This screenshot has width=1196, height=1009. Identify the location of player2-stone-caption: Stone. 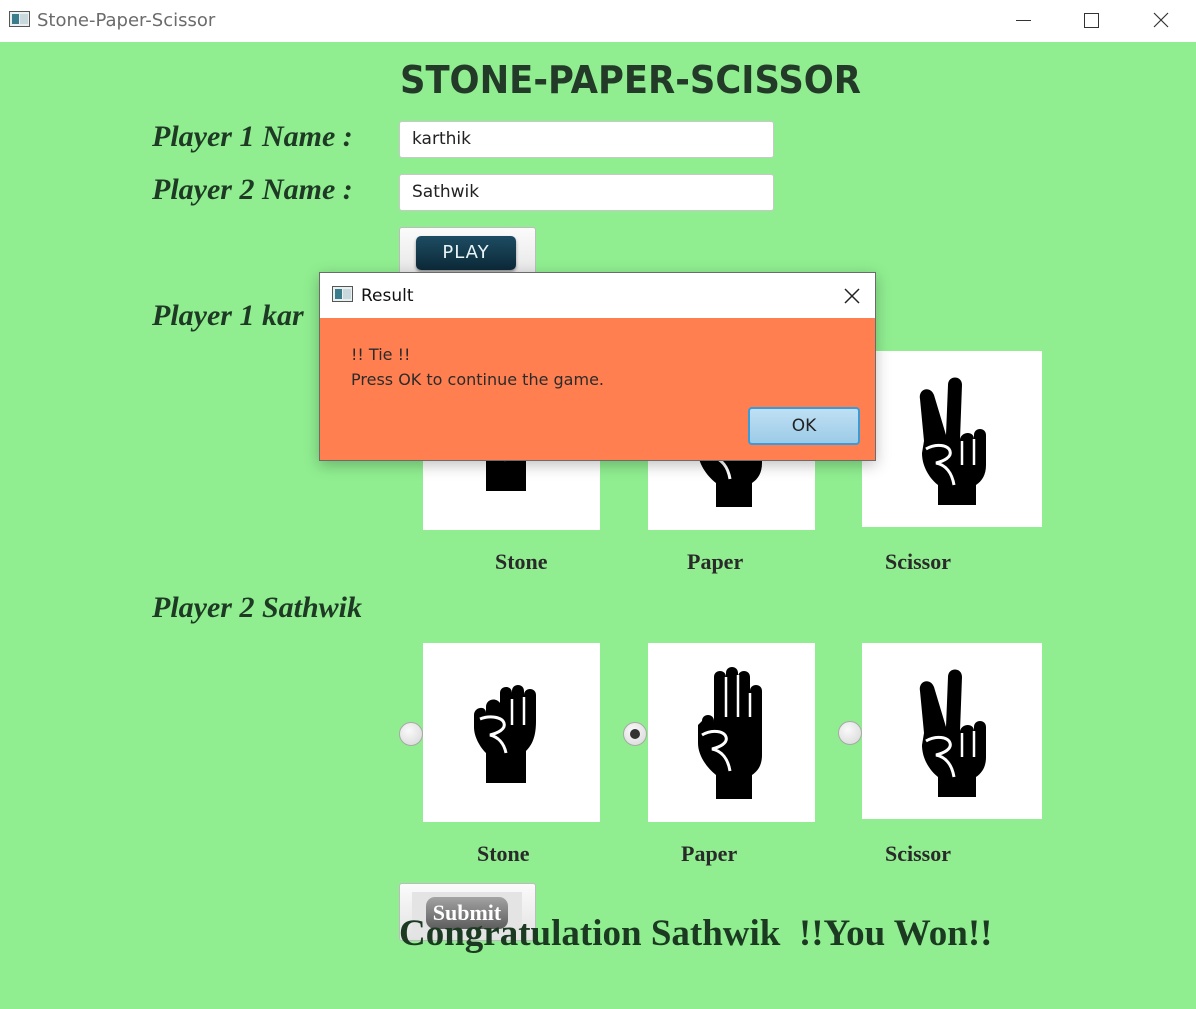
(503, 853).